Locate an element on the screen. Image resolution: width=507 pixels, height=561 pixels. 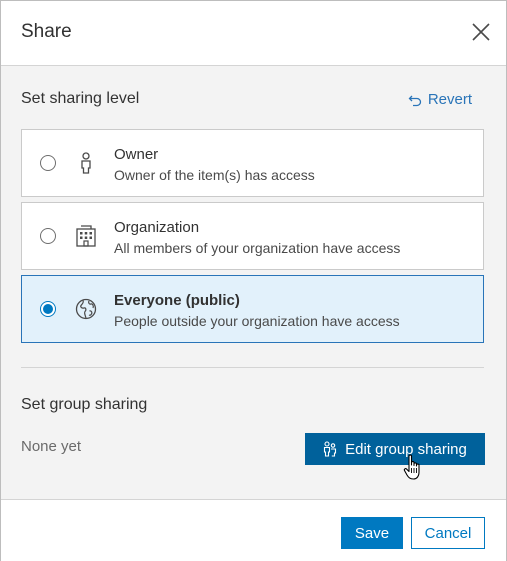
close-icon is located at coordinates (481, 32).